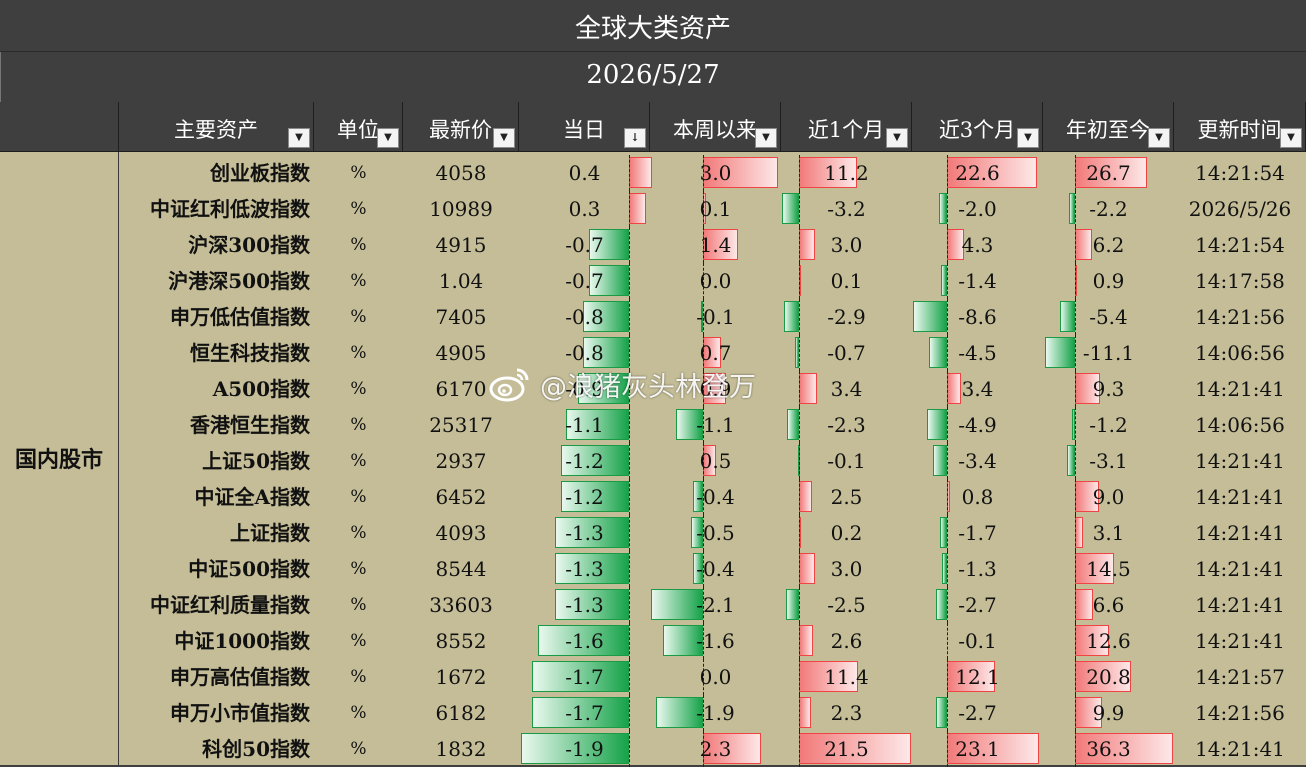  What do you see at coordinates (977, 245) in the screenshot?
I see `cell-m3: 4.3` at bounding box center [977, 245].